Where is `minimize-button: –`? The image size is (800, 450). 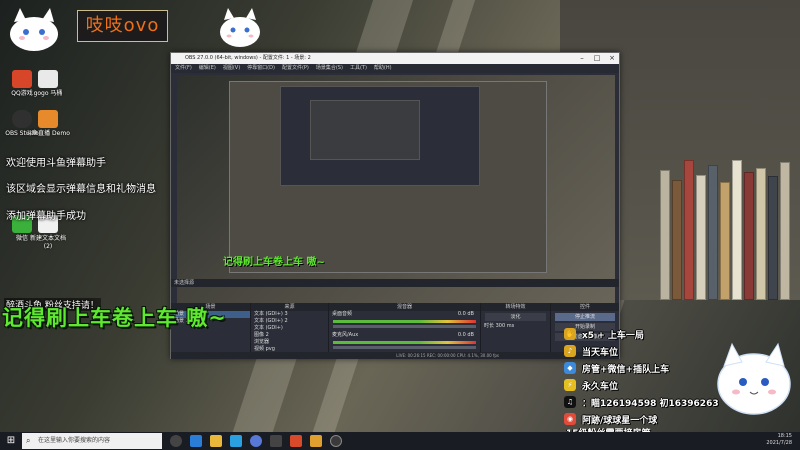 minimize-button: – is located at coordinates (582, 58).